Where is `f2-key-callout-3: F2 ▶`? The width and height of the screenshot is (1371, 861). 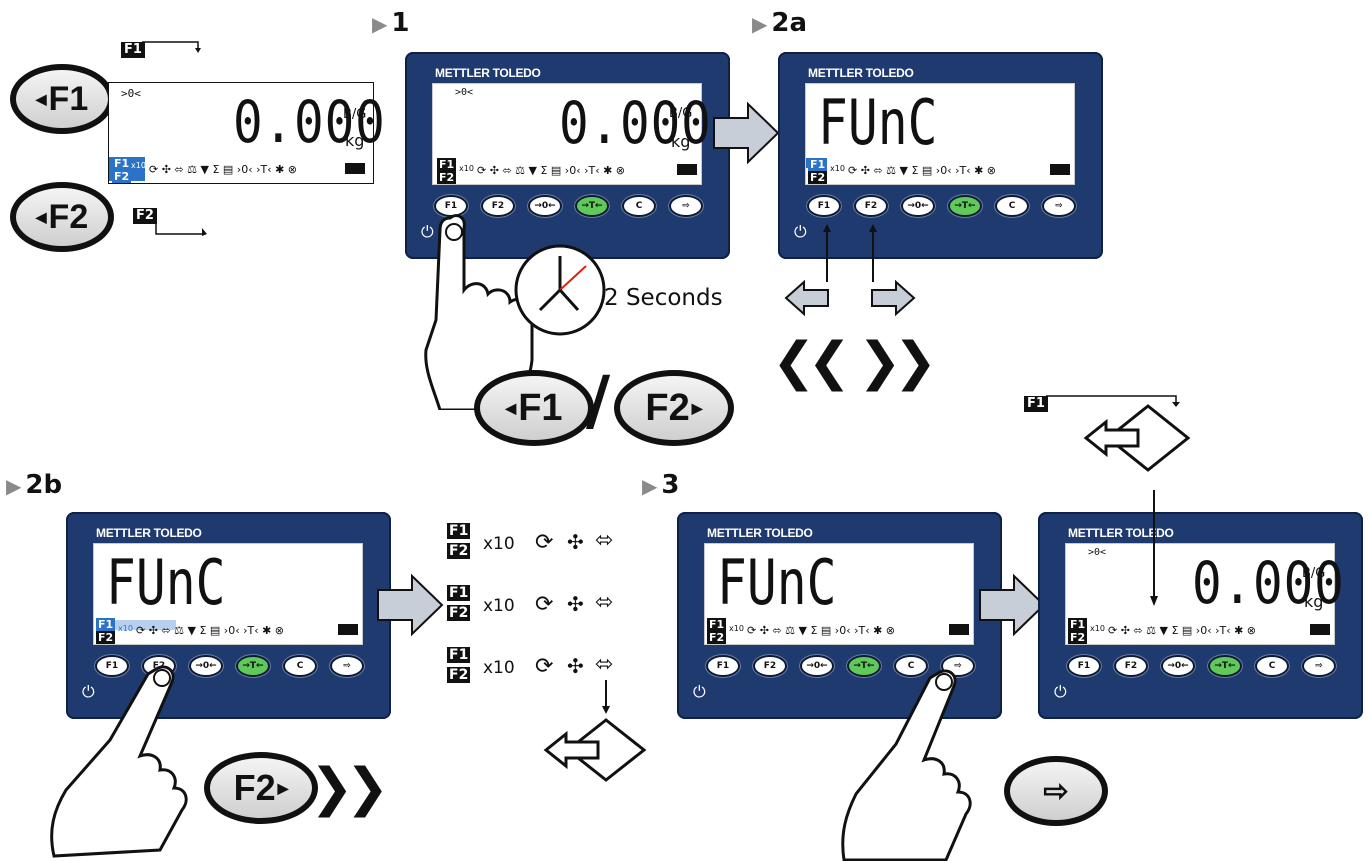
f2-key-callout-3: F2 ▶ is located at coordinates (261, 788).